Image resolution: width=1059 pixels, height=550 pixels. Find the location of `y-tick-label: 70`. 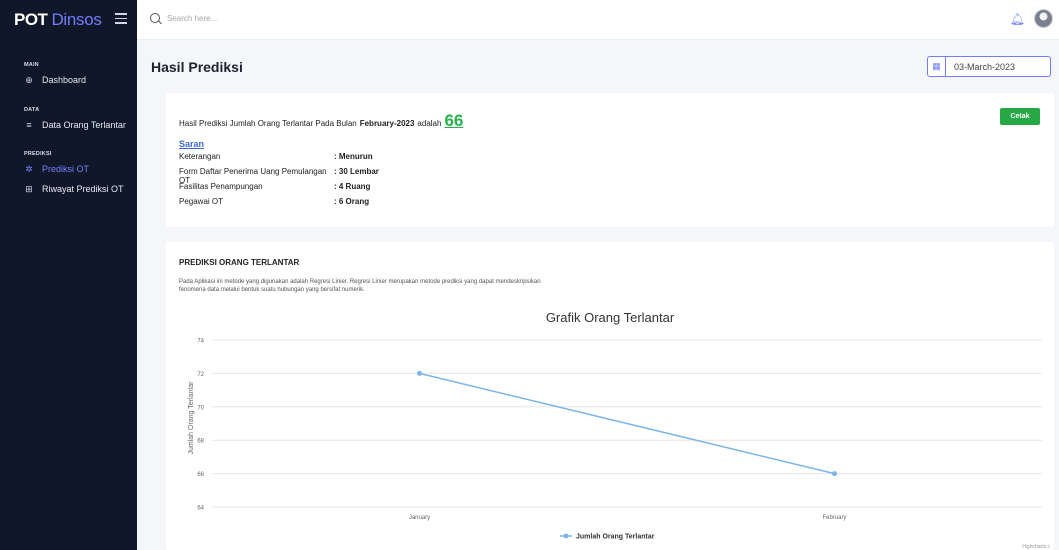

y-tick-label: 70 is located at coordinates (200, 408).